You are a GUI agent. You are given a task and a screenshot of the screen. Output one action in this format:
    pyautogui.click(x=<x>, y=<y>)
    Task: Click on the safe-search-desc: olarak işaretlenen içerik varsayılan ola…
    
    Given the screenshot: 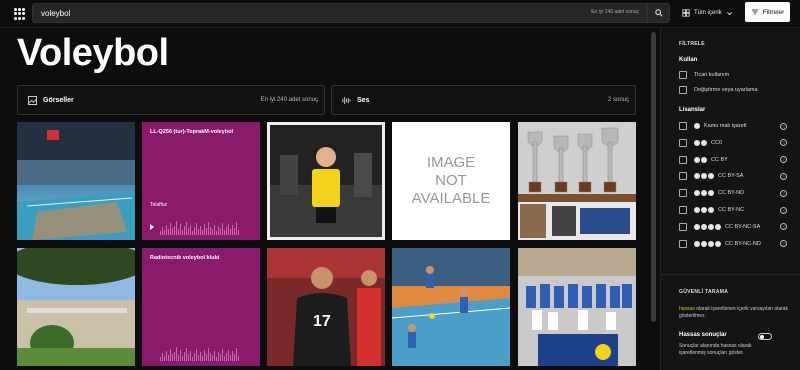 What is the action you would take?
    pyautogui.click(x=733, y=312)
    